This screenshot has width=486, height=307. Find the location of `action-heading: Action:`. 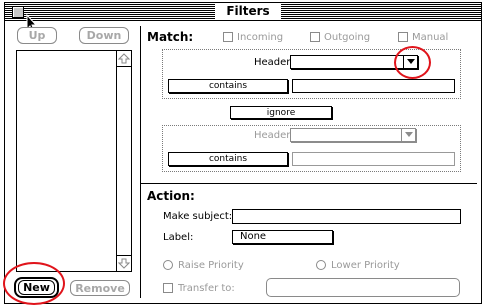

action-heading: Action: is located at coordinates (171, 196).